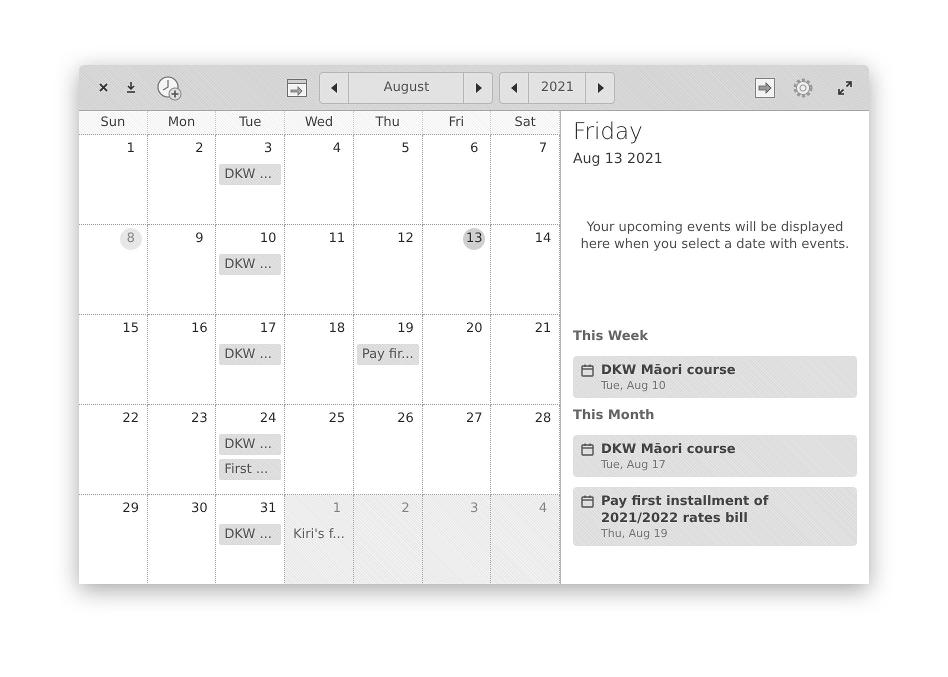  What do you see at coordinates (525, 180) in the screenshot?
I see `day-cell: 7` at bounding box center [525, 180].